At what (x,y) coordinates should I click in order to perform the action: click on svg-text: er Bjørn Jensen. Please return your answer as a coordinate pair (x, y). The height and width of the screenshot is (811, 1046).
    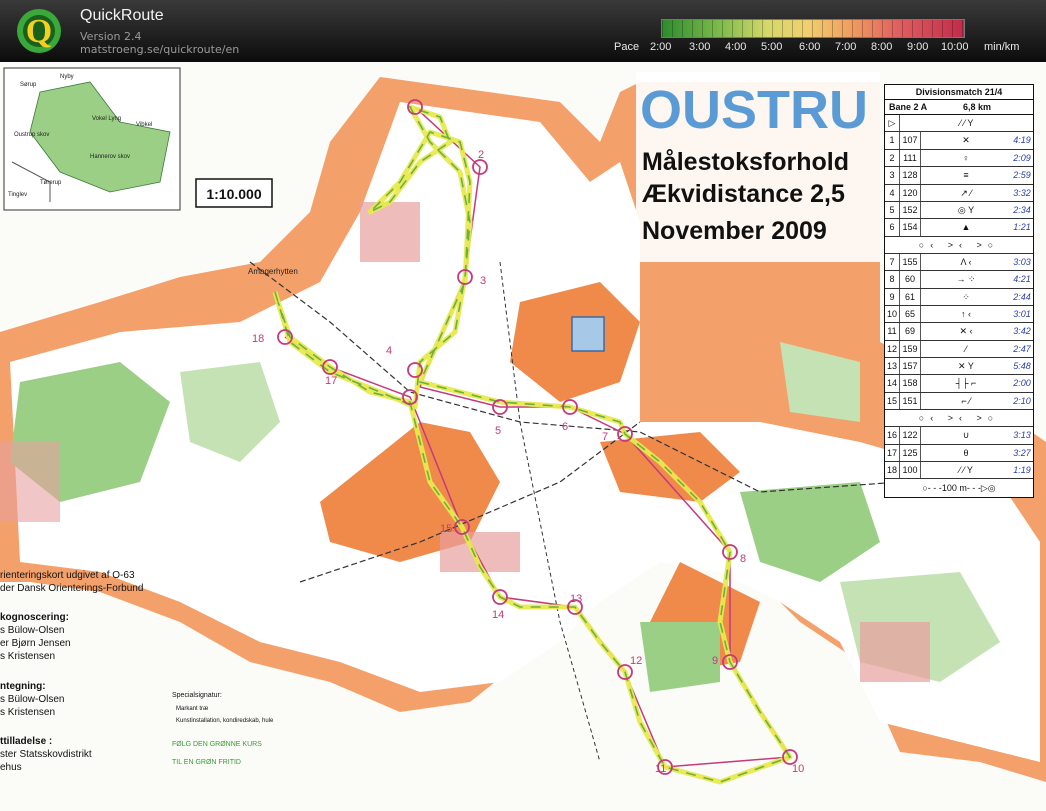
    Looking at the image, I should click on (35, 643).